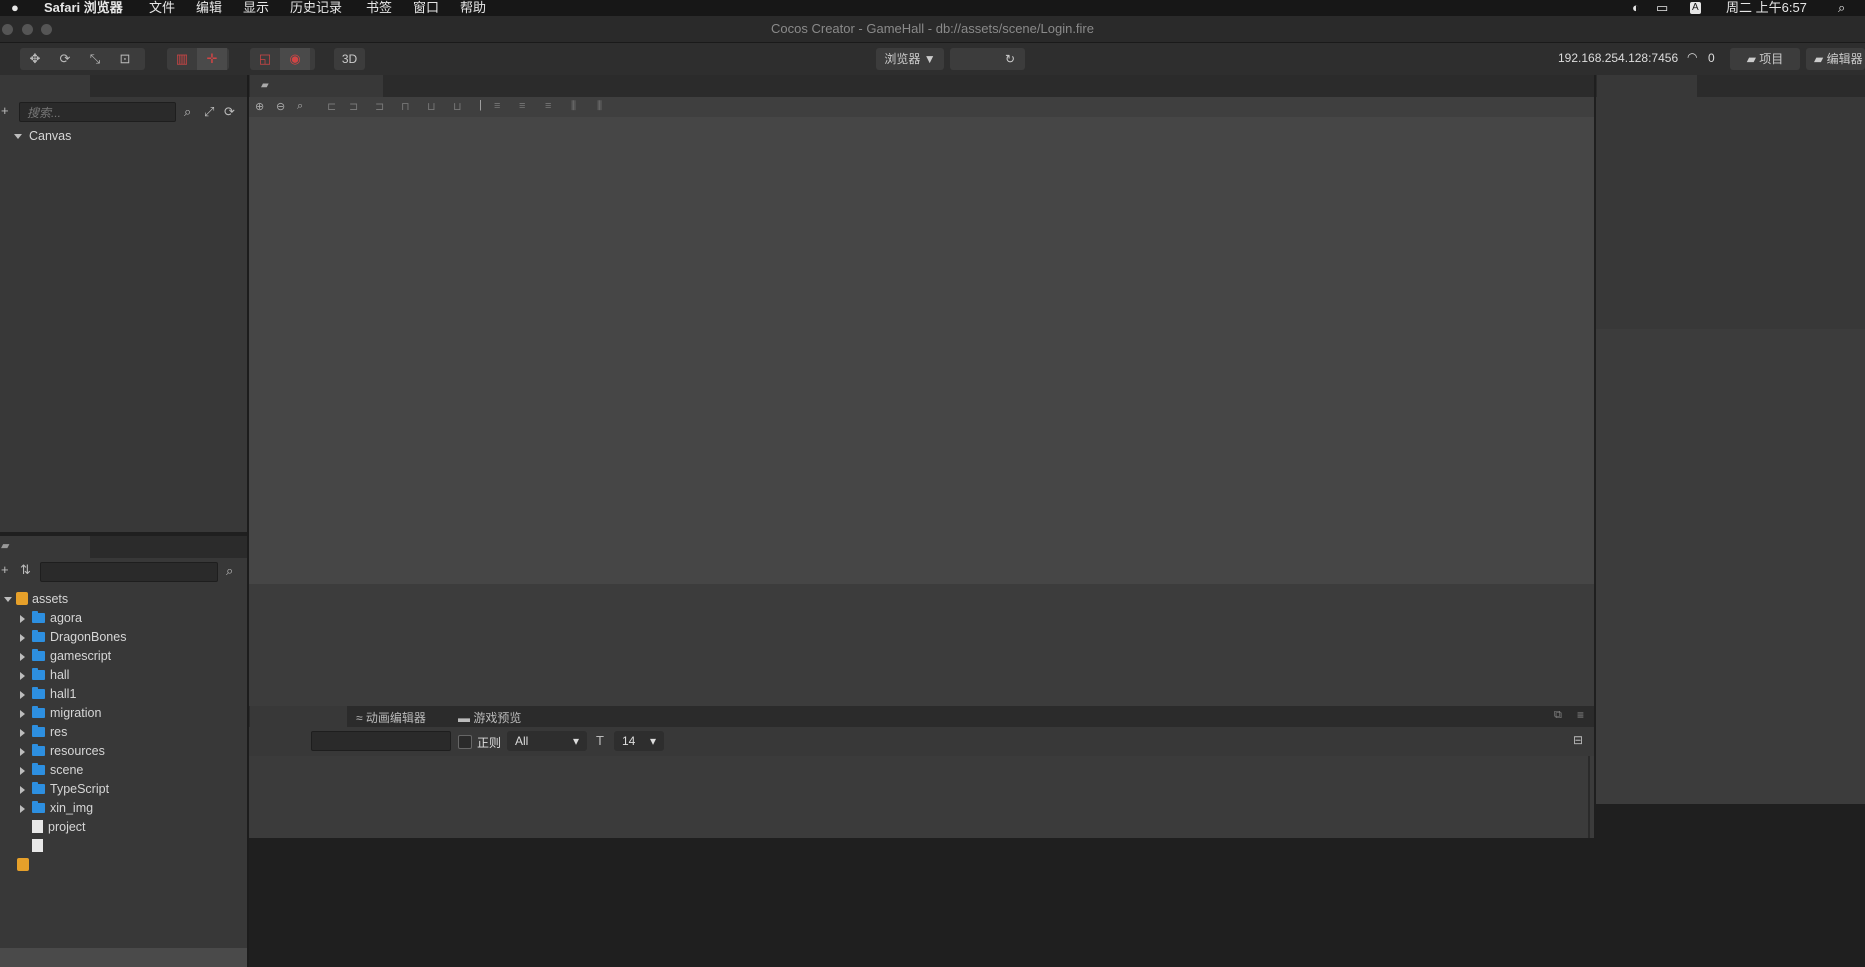 The width and height of the screenshot is (1865, 967). What do you see at coordinates (1636, 8) in the screenshot?
I see `status-icon: ◐` at bounding box center [1636, 8].